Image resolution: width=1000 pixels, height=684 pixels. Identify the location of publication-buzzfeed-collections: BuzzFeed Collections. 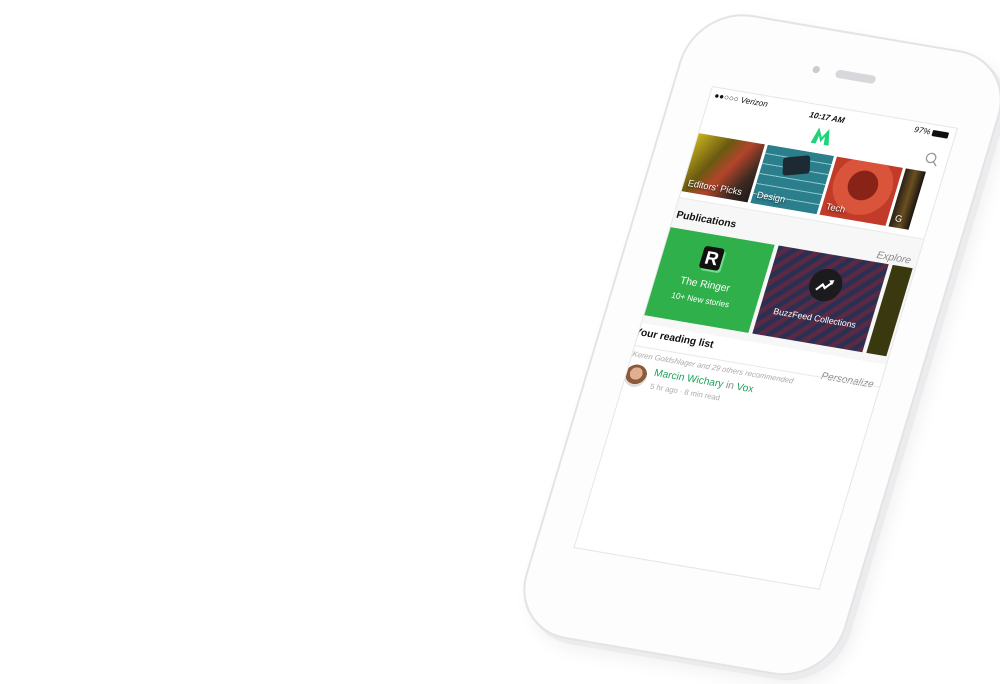
(820, 299).